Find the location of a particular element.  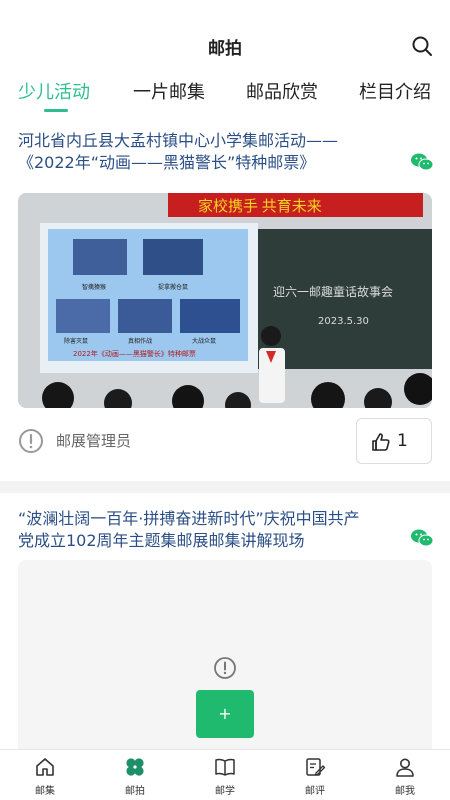

thumbs-up-icon is located at coordinates (381, 442).